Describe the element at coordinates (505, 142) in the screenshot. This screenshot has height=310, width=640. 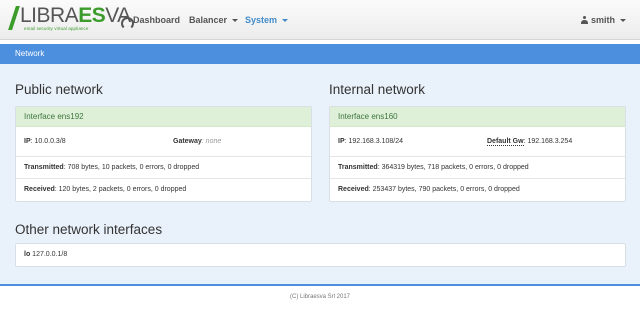
I see `default-gw-label: Default Gw` at that location.